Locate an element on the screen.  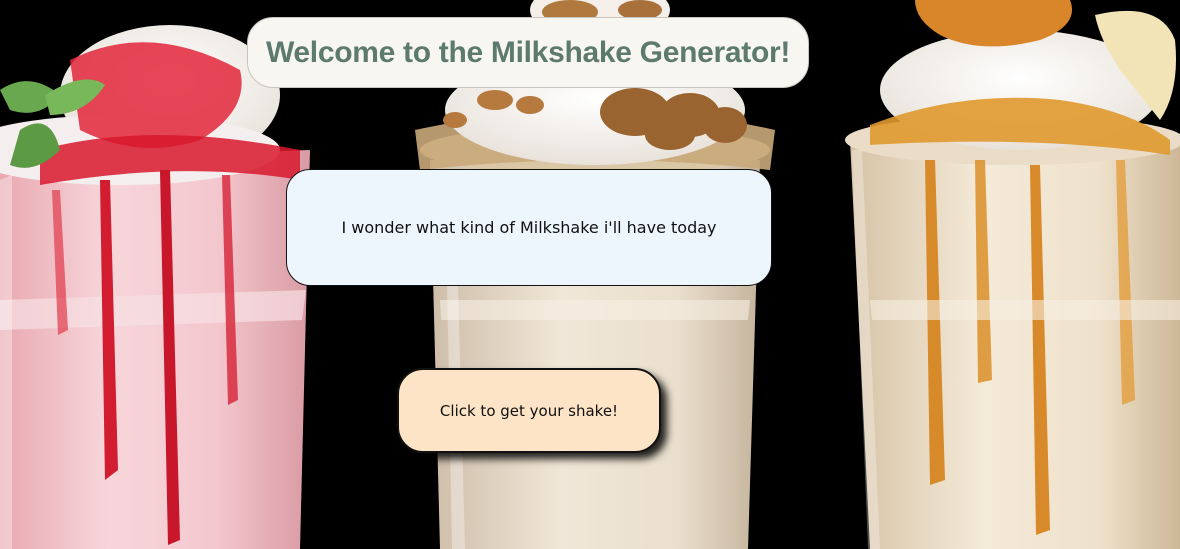
title-banner: Welcome to the Milkshake Generator! is located at coordinates (528, 52).